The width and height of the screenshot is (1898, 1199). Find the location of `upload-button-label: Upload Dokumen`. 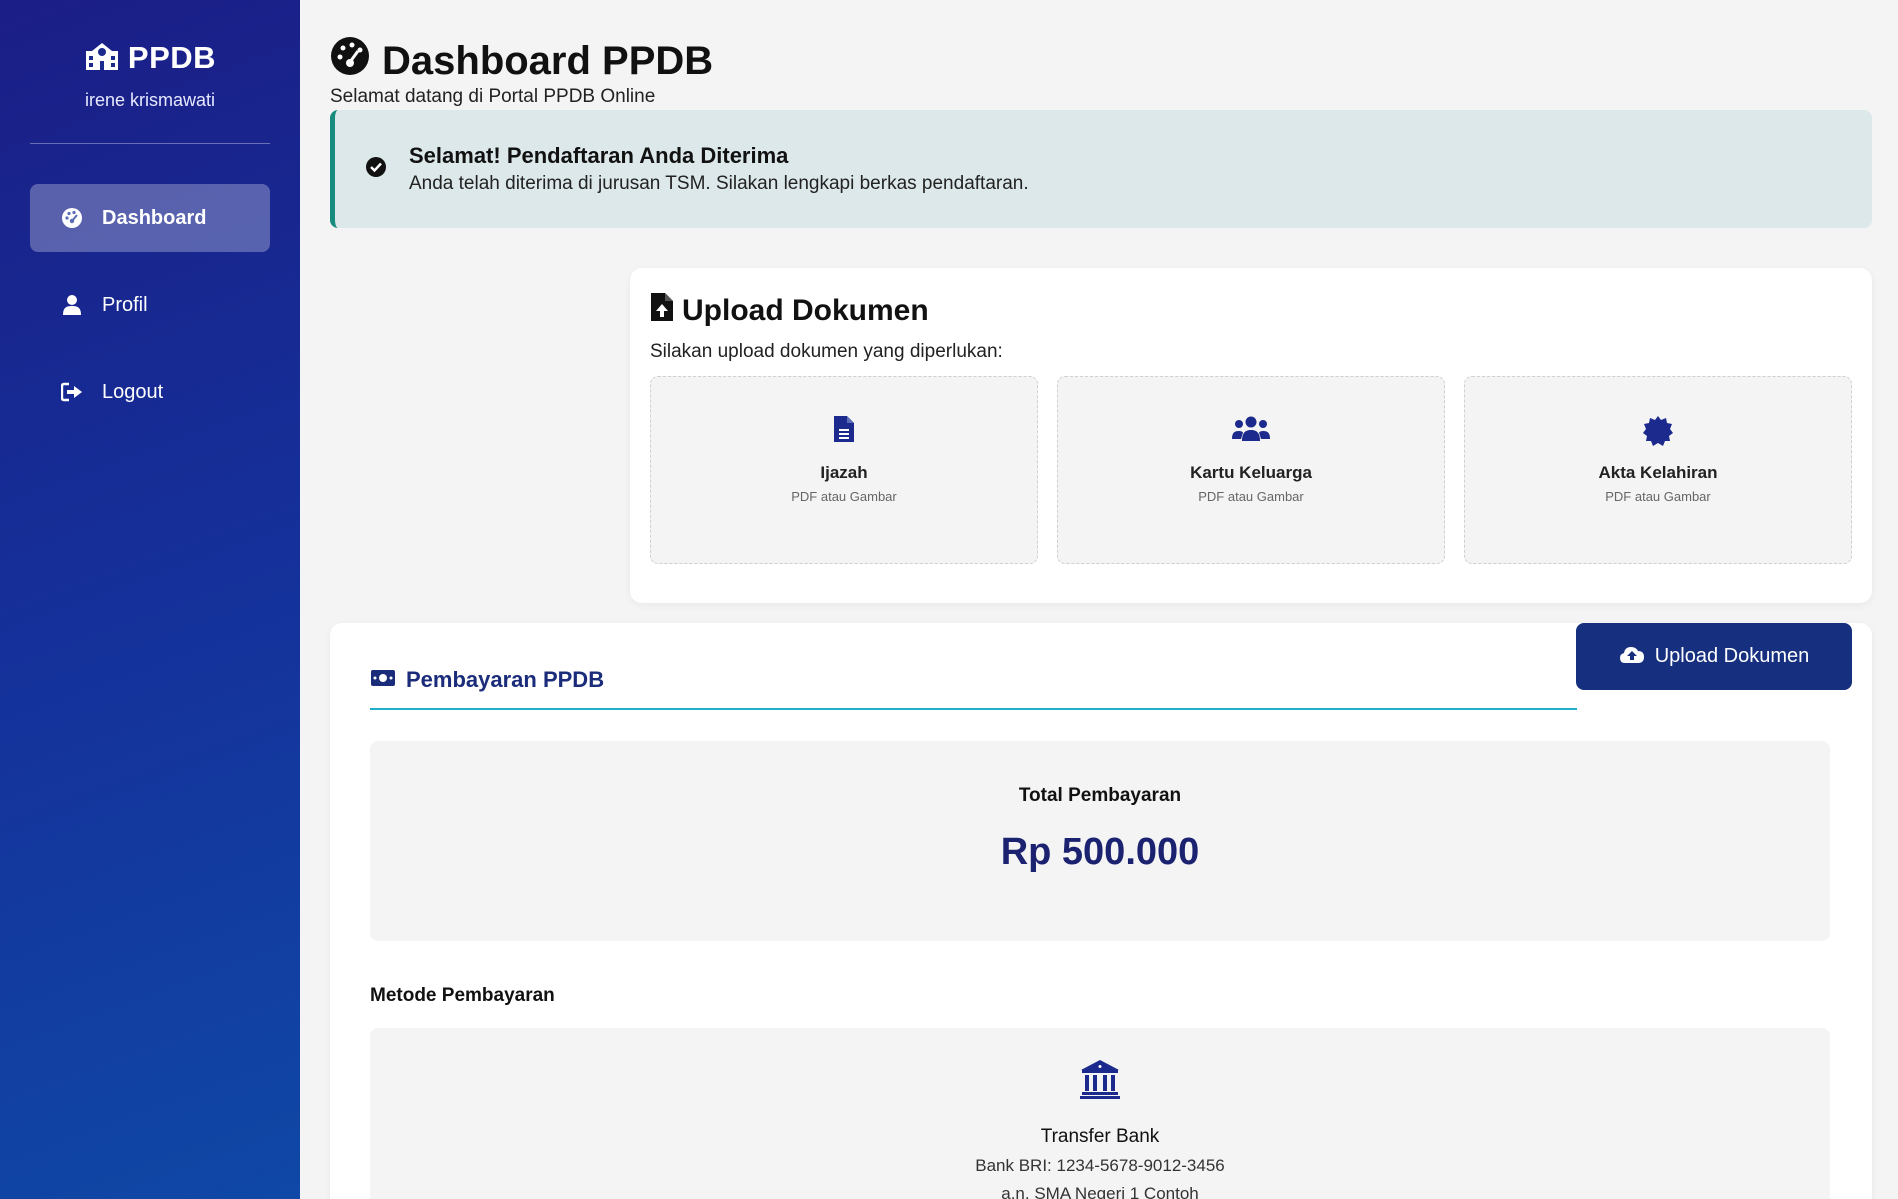

upload-button-label: Upload Dokumen is located at coordinates (1732, 656).